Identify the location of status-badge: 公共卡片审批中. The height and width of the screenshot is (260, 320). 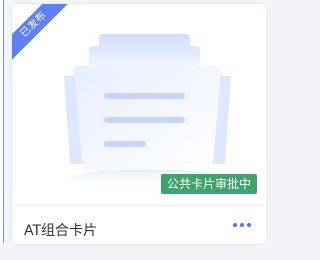
(208, 184).